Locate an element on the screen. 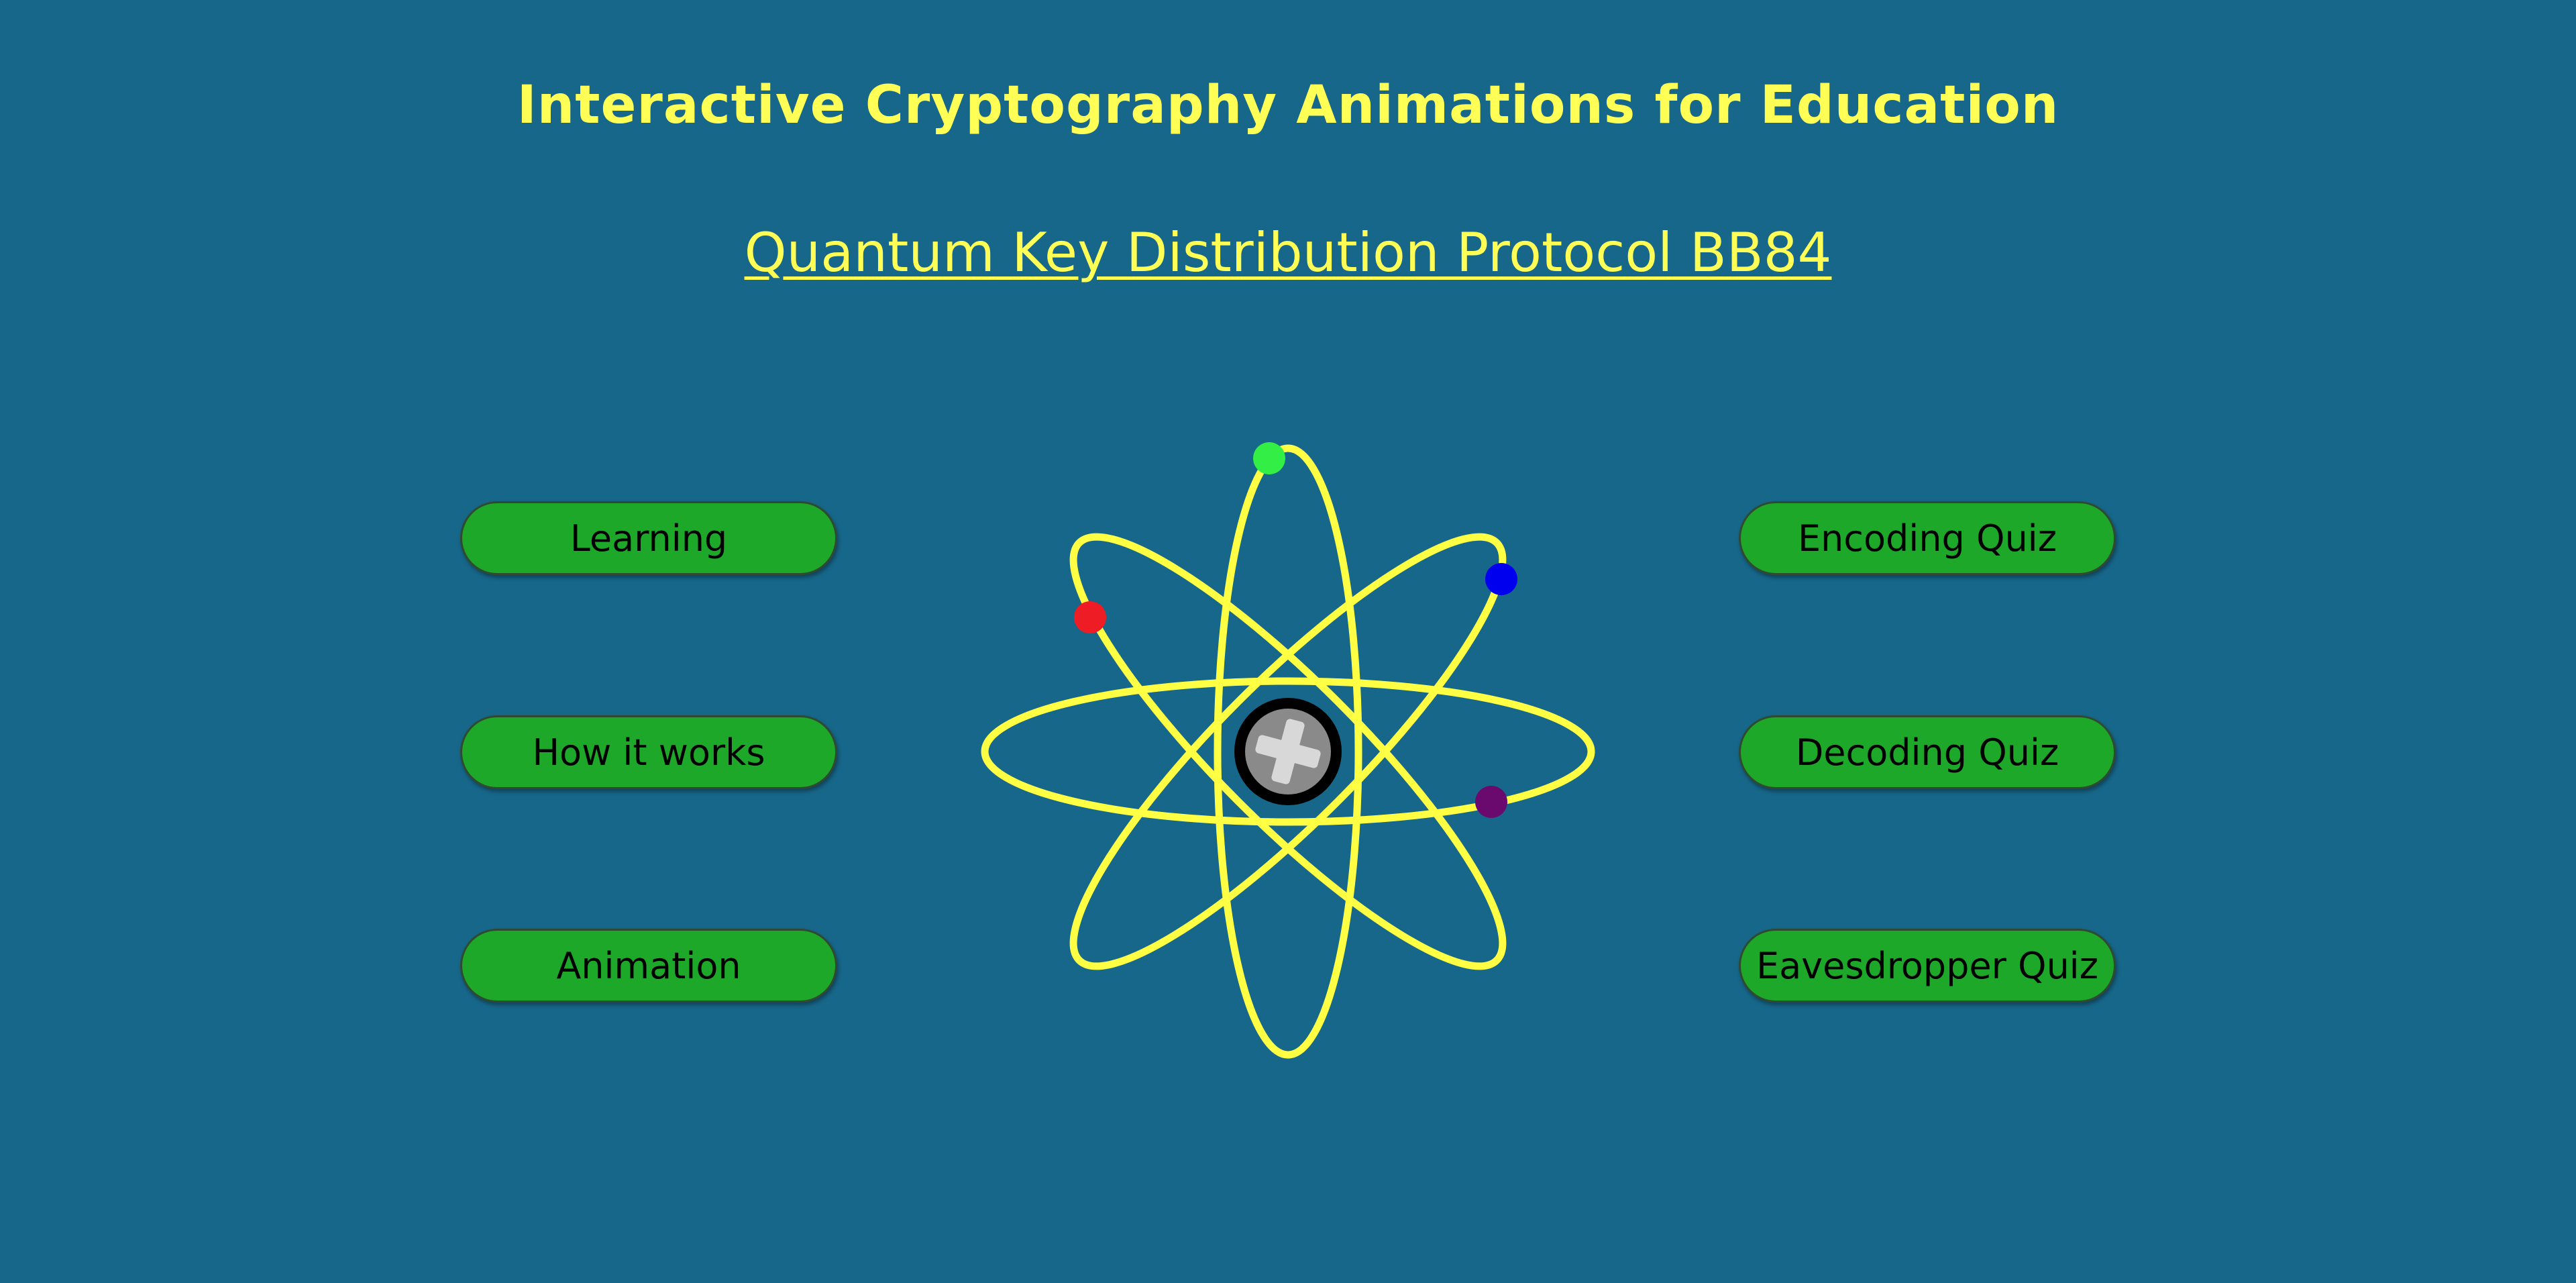  nucleus is located at coordinates (1288, 751).